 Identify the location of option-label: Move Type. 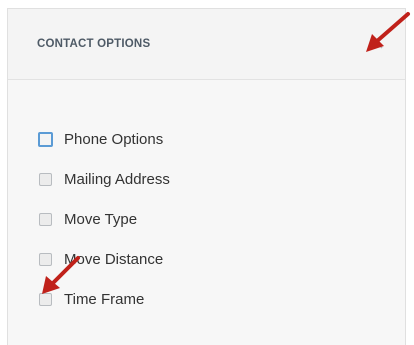
(101, 219).